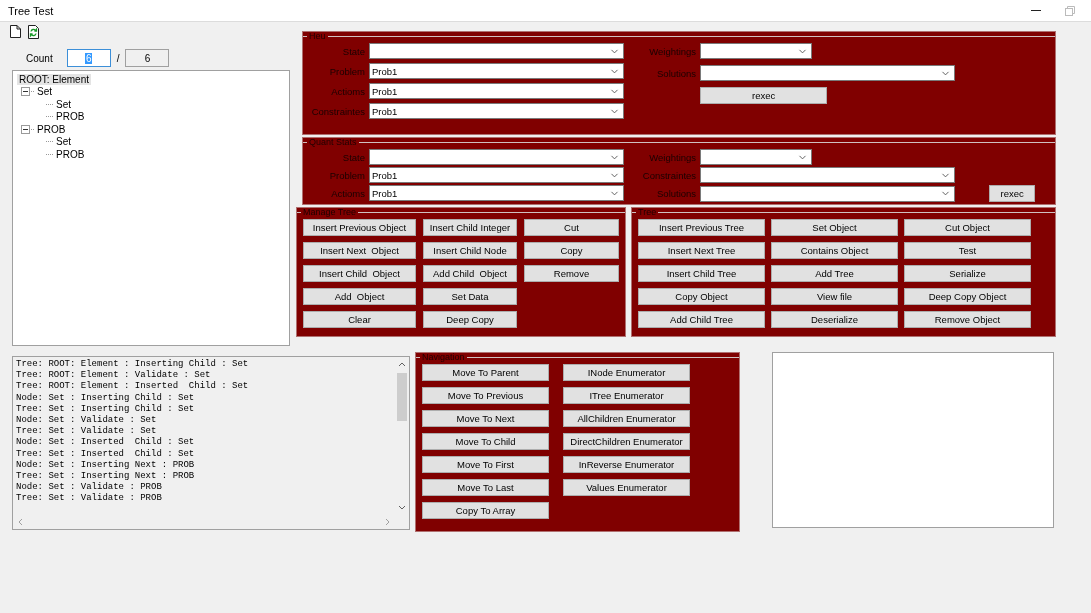 The width and height of the screenshot is (1091, 613). What do you see at coordinates (470, 250) in the screenshot?
I see `action-button: Insert Child Node` at bounding box center [470, 250].